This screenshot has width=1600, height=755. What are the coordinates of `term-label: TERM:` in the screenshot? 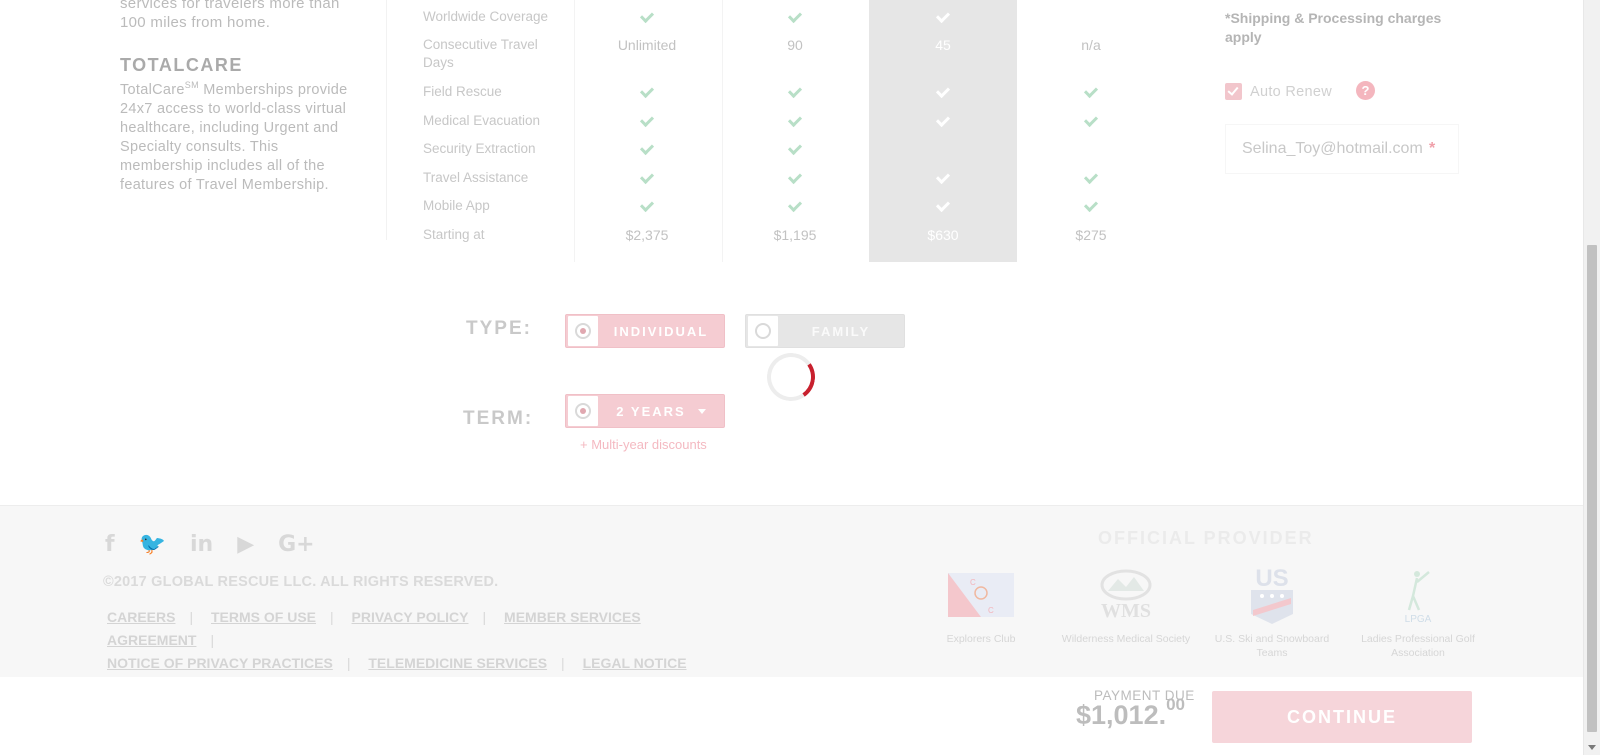 It's located at (498, 418).